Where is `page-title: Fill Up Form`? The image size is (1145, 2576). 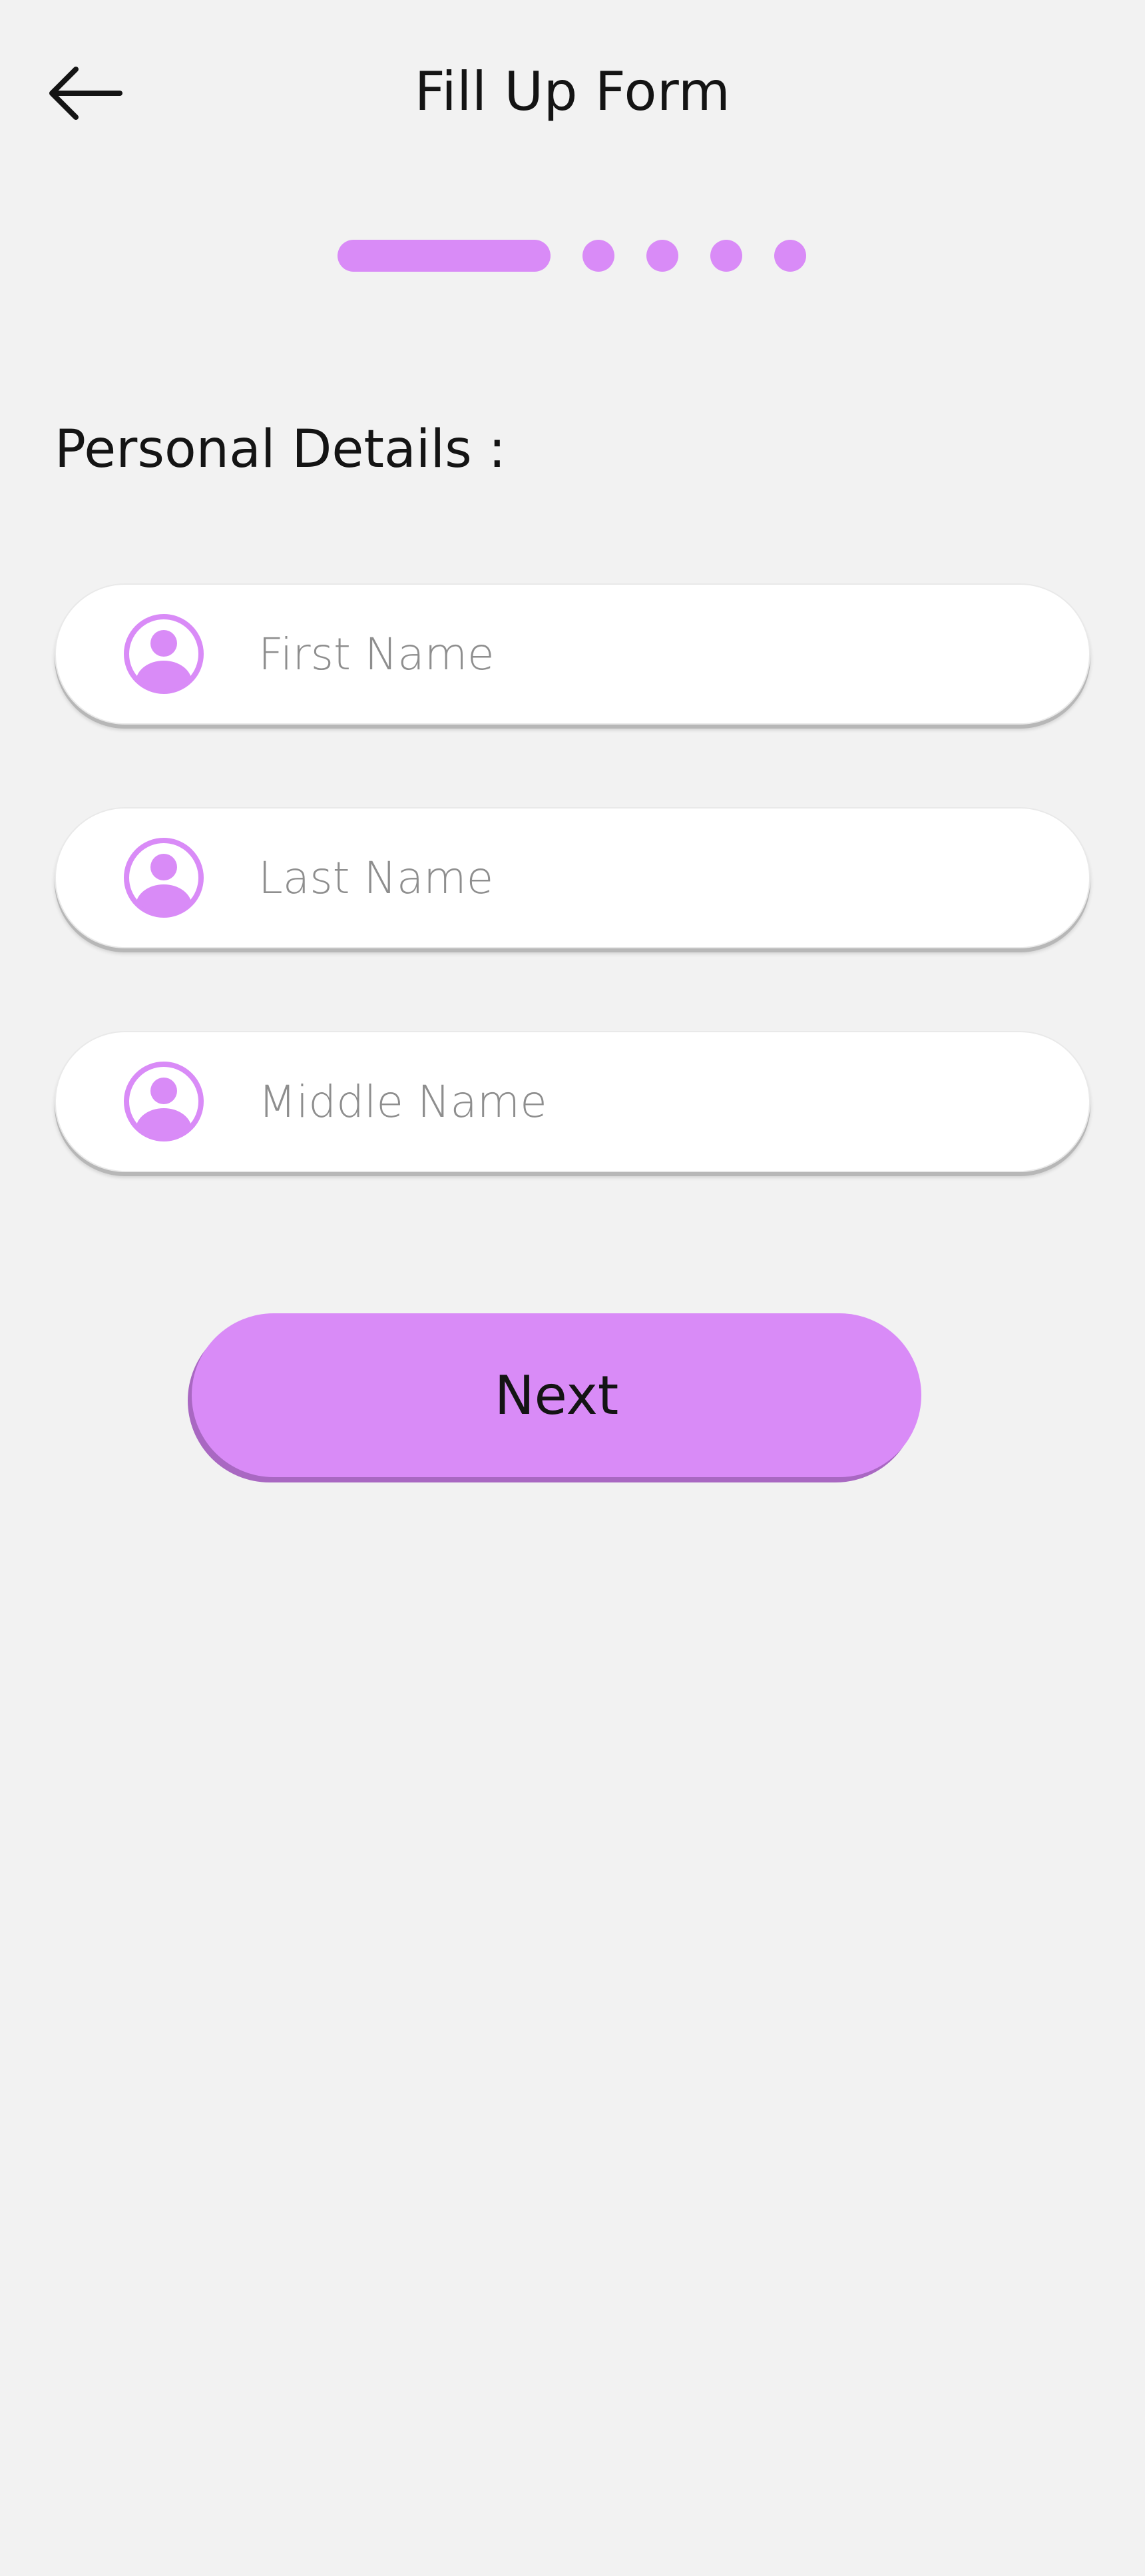
page-title: Fill Up Form is located at coordinates (572, 92).